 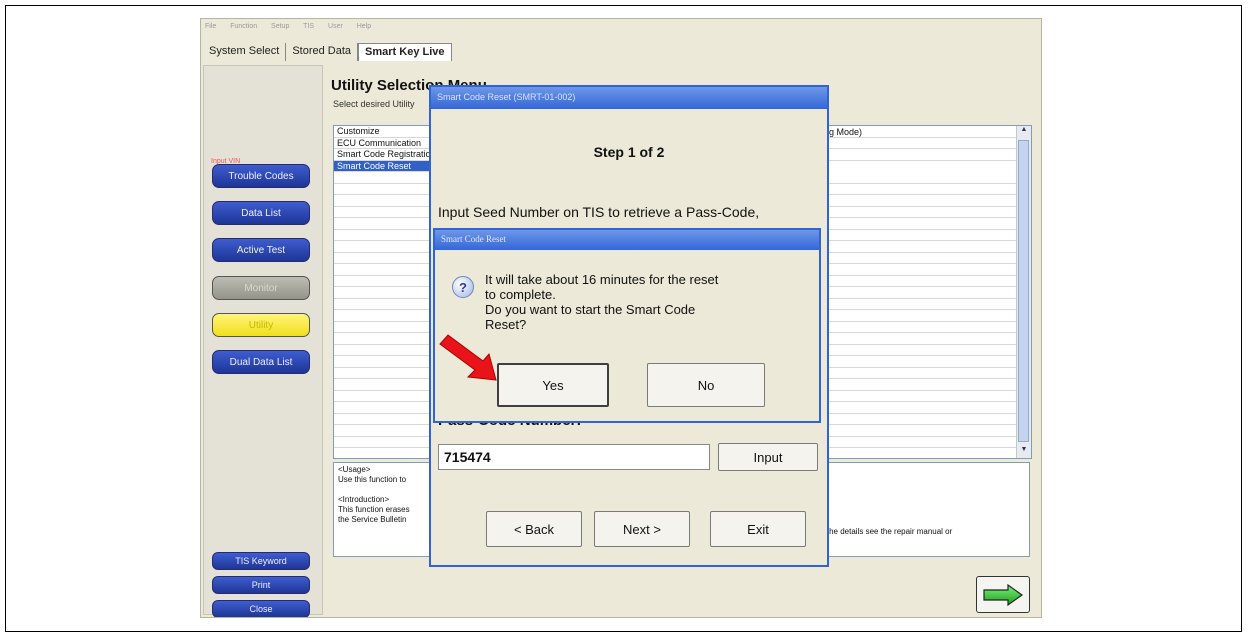 I want to click on input-button: Input, so click(x=768, y=457).